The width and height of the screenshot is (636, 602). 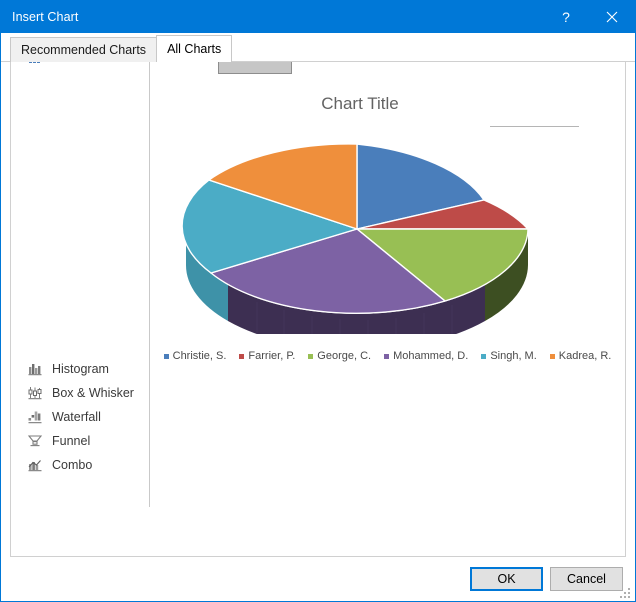 What do you see at coordinates (35, 369) in the screenshot?
I see `histogram-icon` at bounding box center [35, 369].